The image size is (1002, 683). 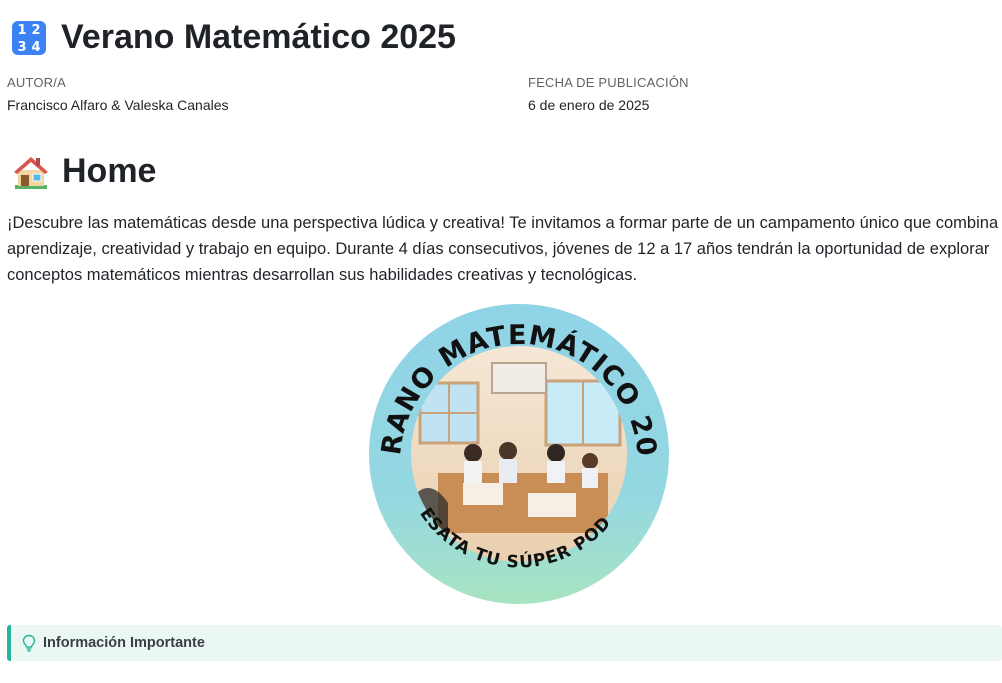 What do you see at coordinates (31, 172) in the screenshot?
I see `house-icon` at bounding box center [31, 172].